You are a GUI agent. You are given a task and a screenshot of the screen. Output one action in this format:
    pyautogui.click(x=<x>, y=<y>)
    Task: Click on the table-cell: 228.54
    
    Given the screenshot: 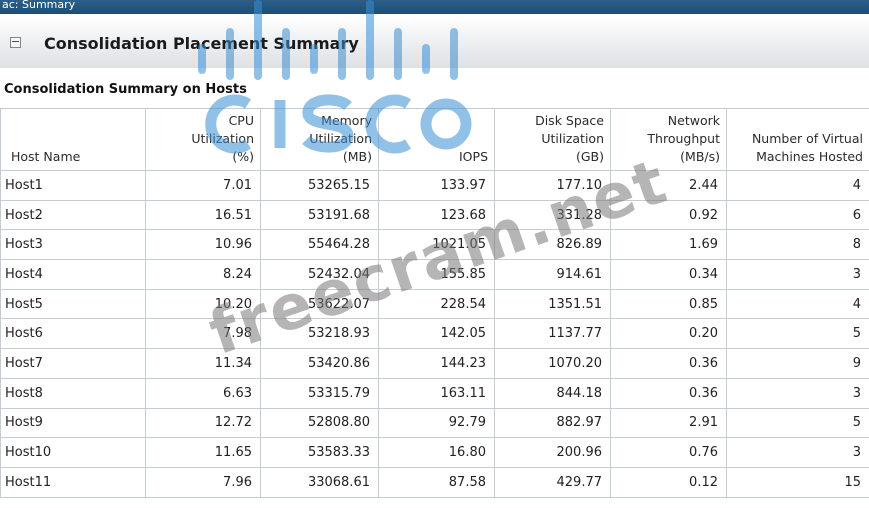 What is the action you would take?
    pyautogui.click(x=436, y=304)
    